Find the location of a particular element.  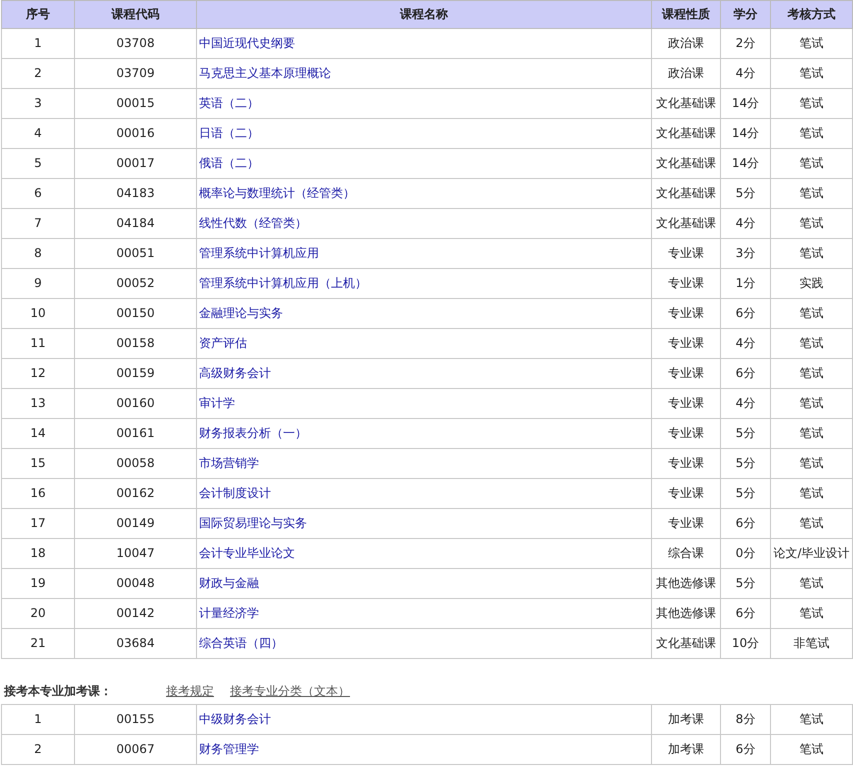

course-link: 管理系统中计算机应用 is located at coordinates (259, 253).